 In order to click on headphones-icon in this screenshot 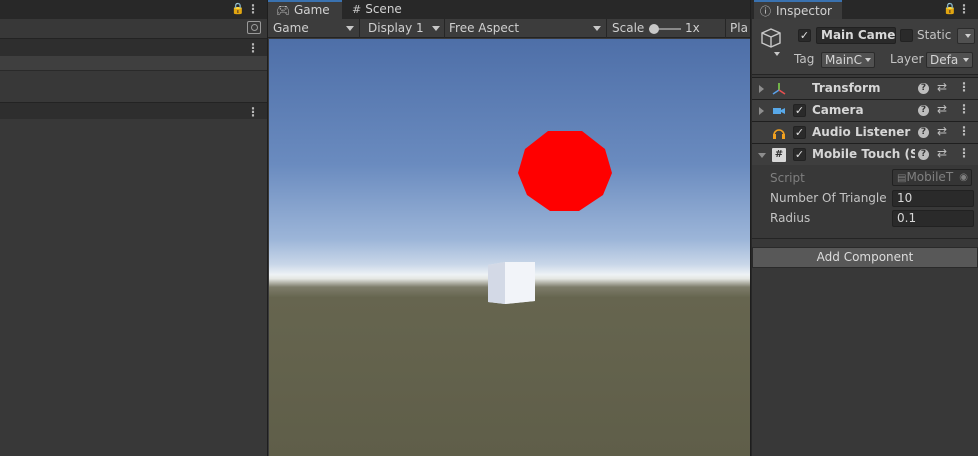, I will do `click(779, 134)`.